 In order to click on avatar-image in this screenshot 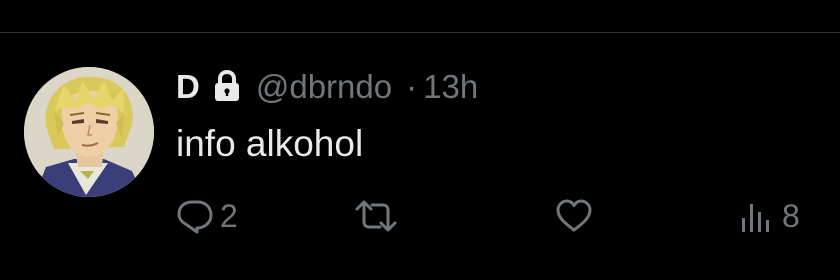, I will do `click(89, 132)`.